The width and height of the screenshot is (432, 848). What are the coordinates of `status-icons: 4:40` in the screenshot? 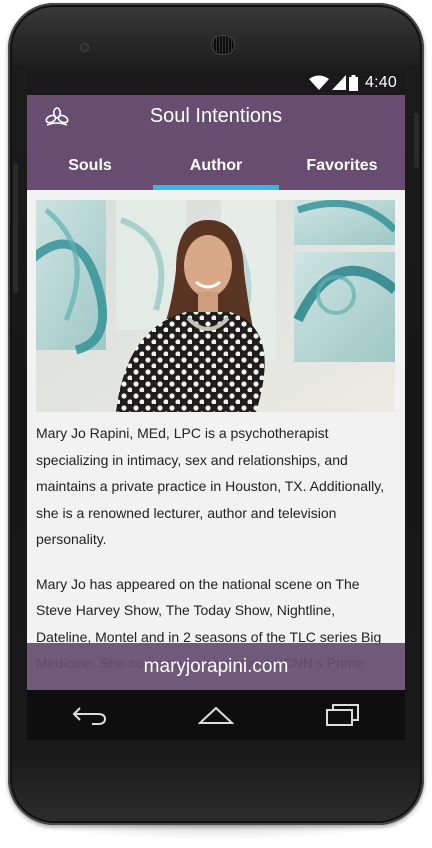 It's located at (353, 82).